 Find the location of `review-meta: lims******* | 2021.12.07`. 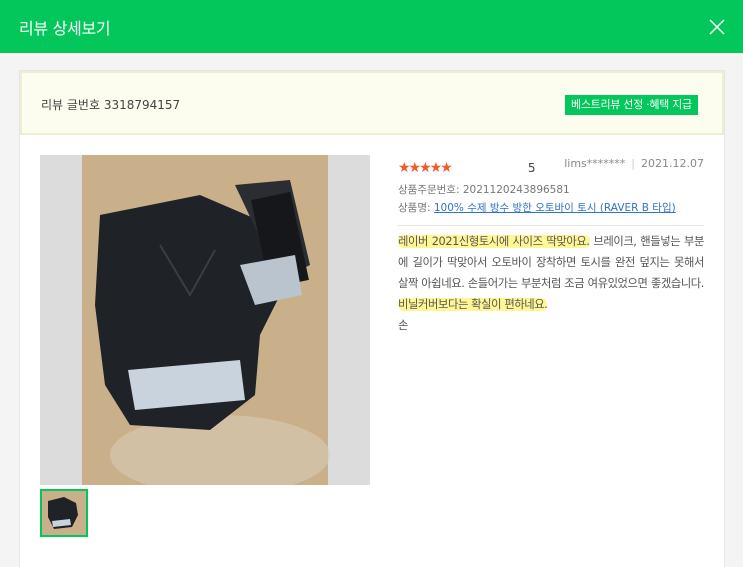

review-meta: lims******* | 2021.12.07 is located at coordinates (634, 163).